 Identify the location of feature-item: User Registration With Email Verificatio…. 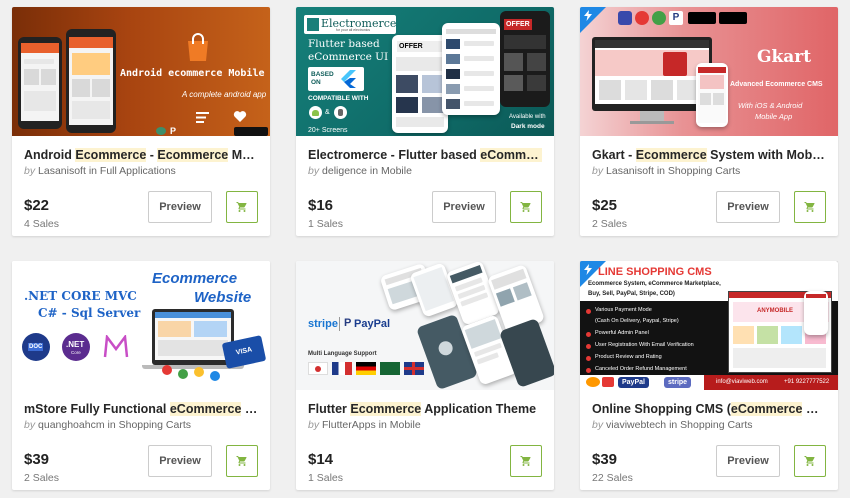
(644, 345).